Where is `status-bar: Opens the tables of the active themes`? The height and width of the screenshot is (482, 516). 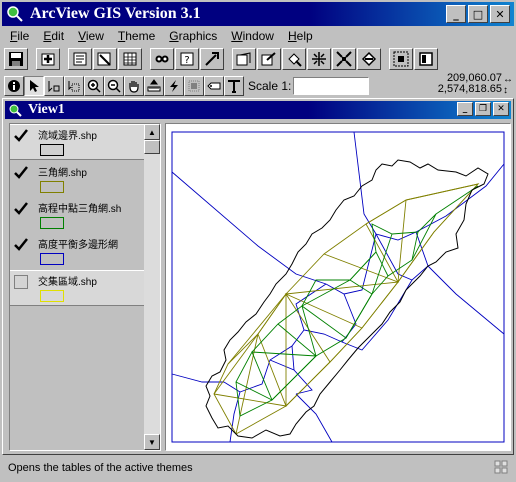 status-bar: Opens the tables of the active themes is located at coordinates (258, 468).